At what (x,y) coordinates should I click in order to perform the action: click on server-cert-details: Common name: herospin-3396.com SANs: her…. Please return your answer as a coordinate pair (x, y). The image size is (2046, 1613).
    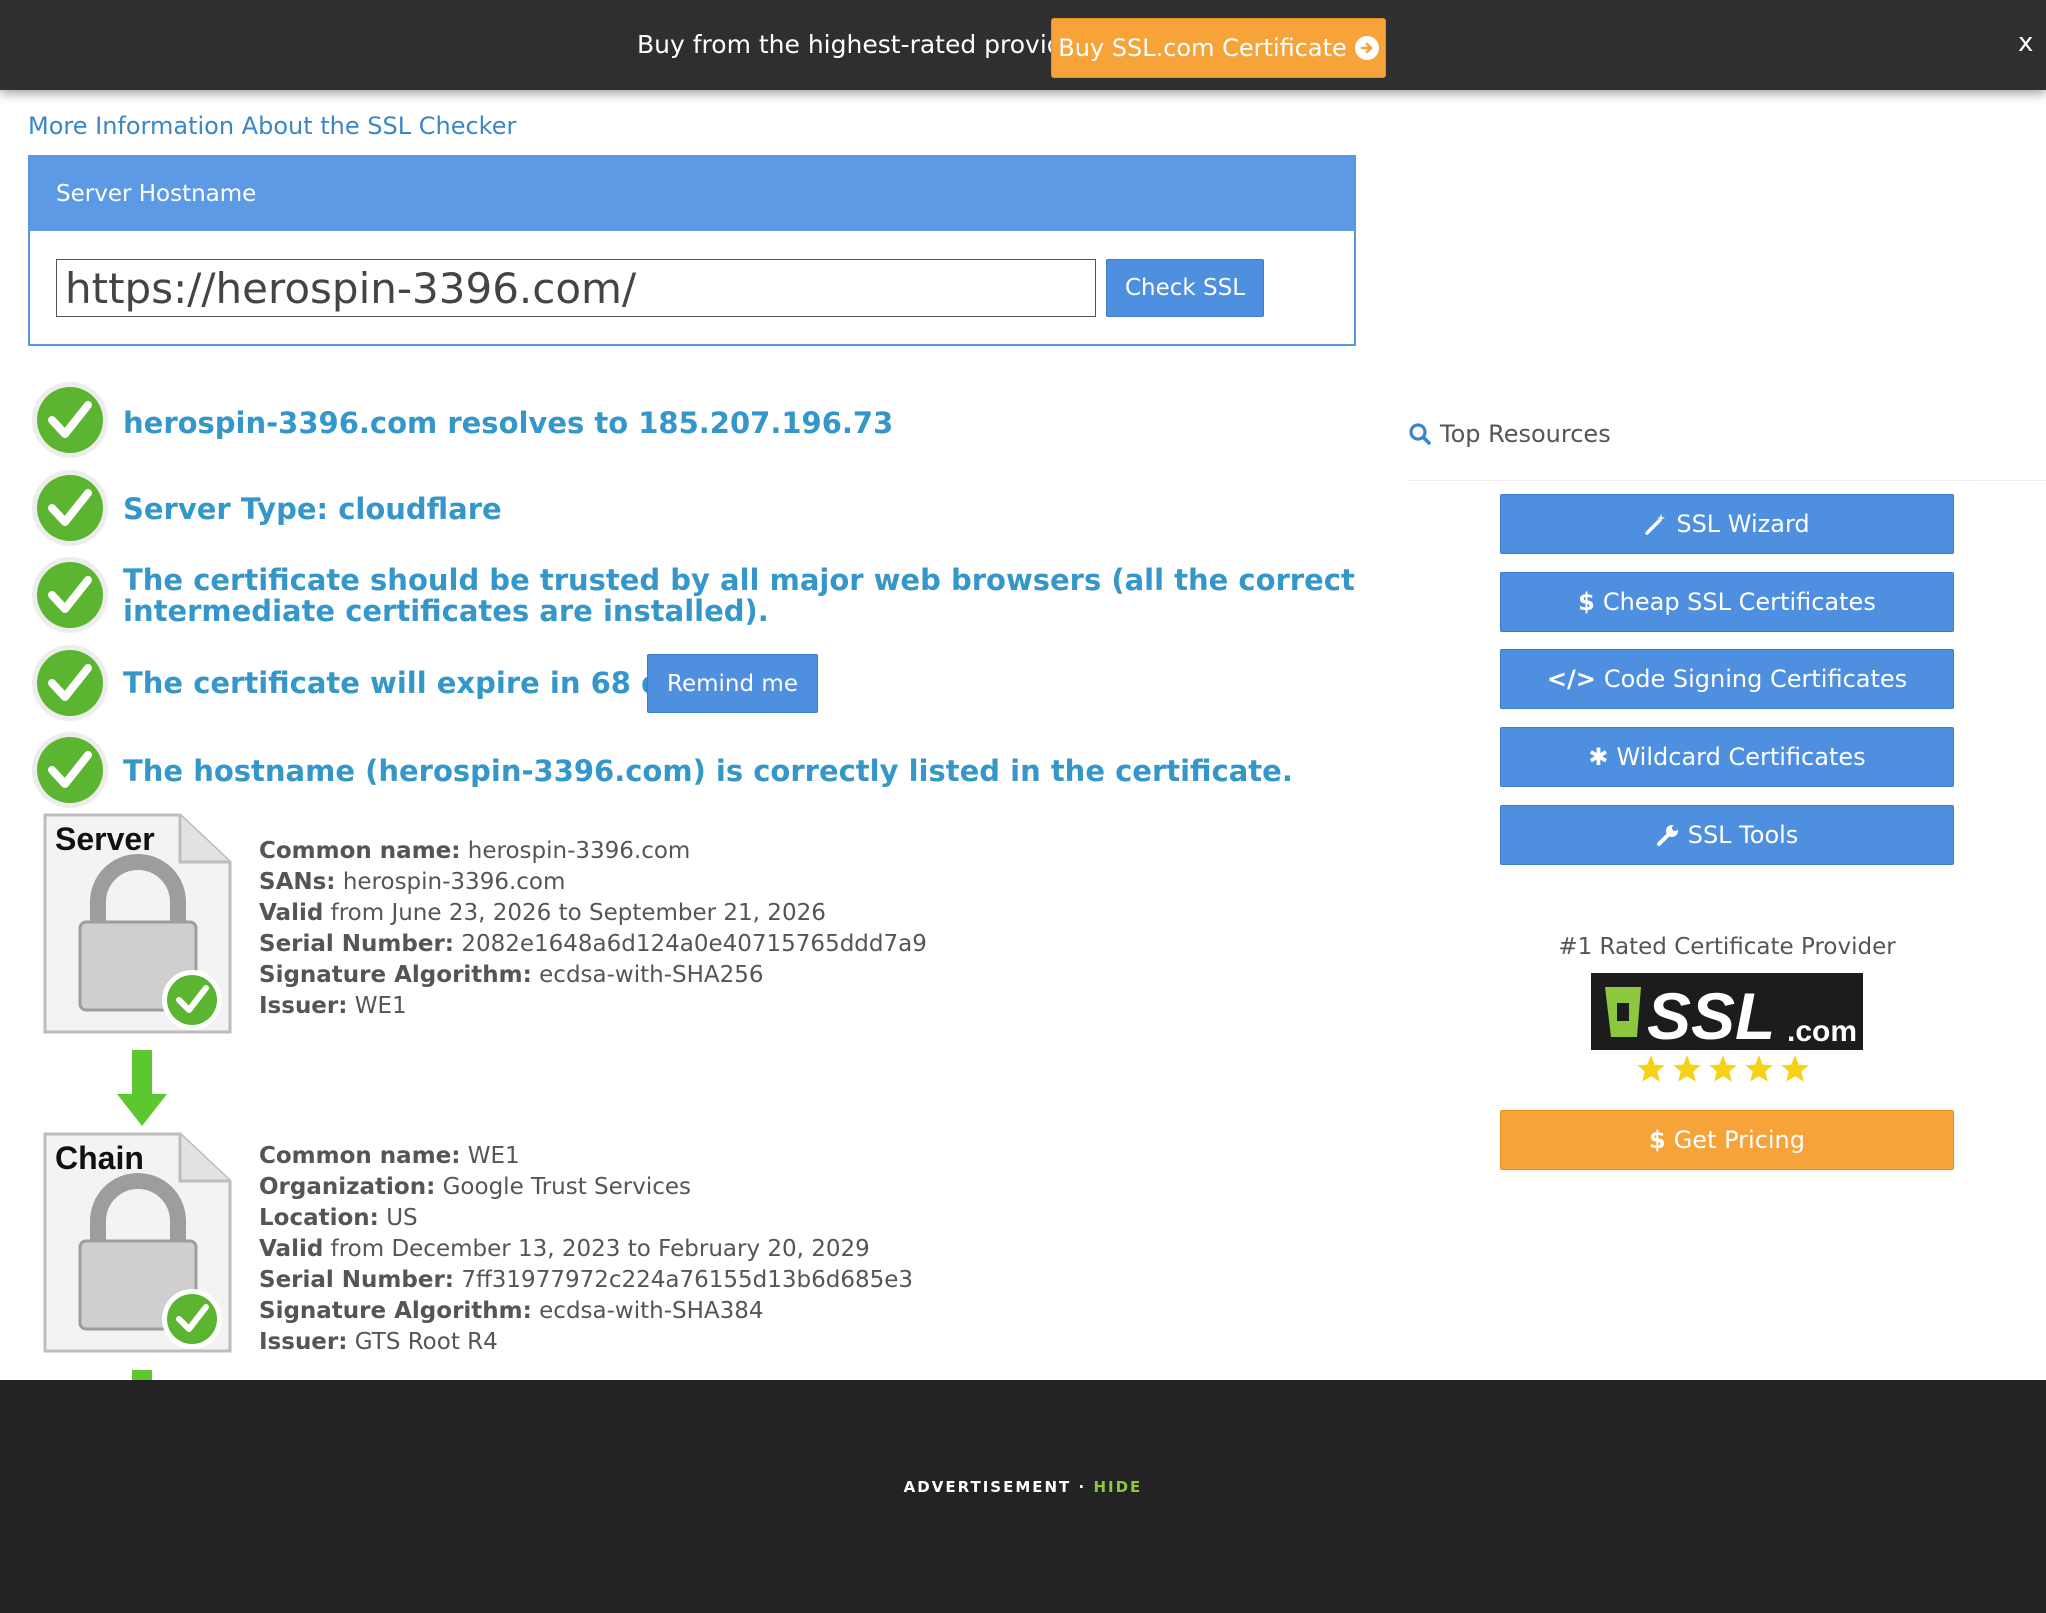
    Looking at the image, I should click on (593, 928).